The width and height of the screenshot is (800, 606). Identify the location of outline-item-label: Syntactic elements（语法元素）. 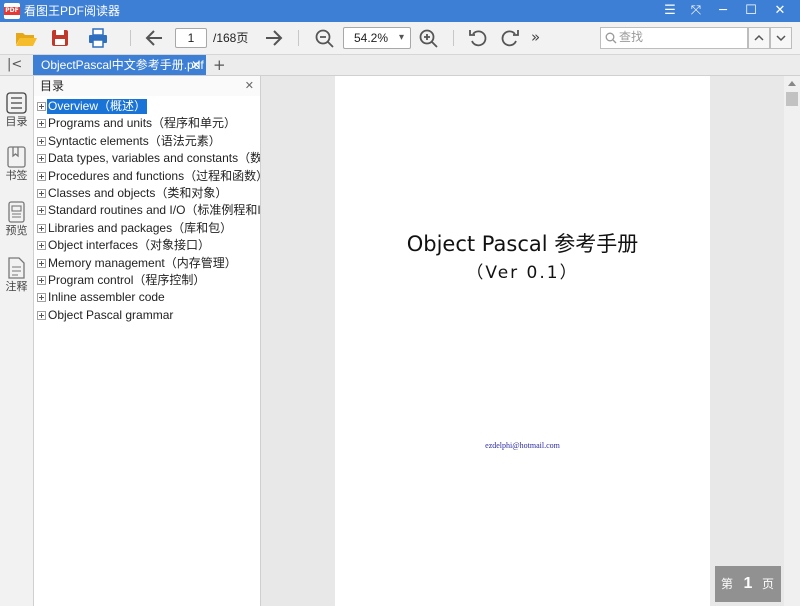
(134, 140).